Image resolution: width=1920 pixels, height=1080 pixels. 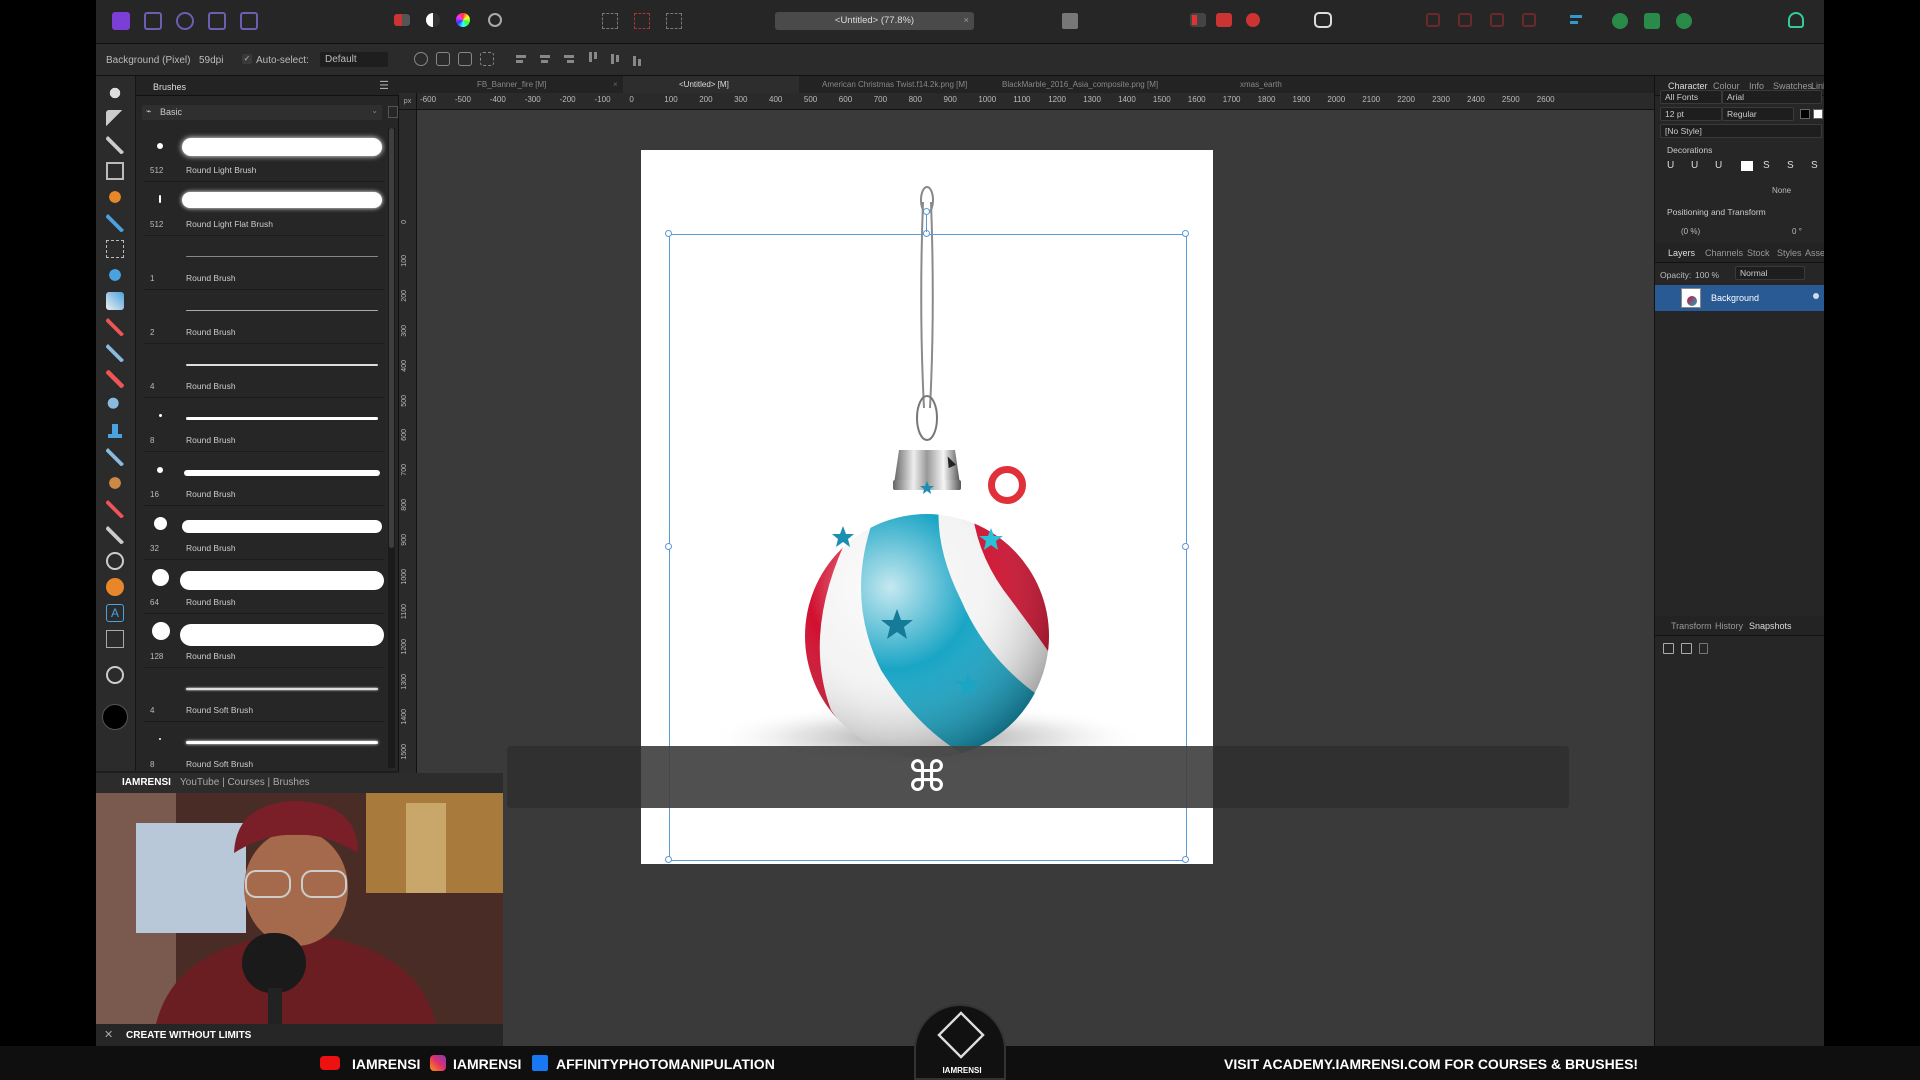 What do you see at coordinates (1770, 273) in the screenshot?
I see `blend-mode-dropdown: Normal` at bounding box center [1770, 273].